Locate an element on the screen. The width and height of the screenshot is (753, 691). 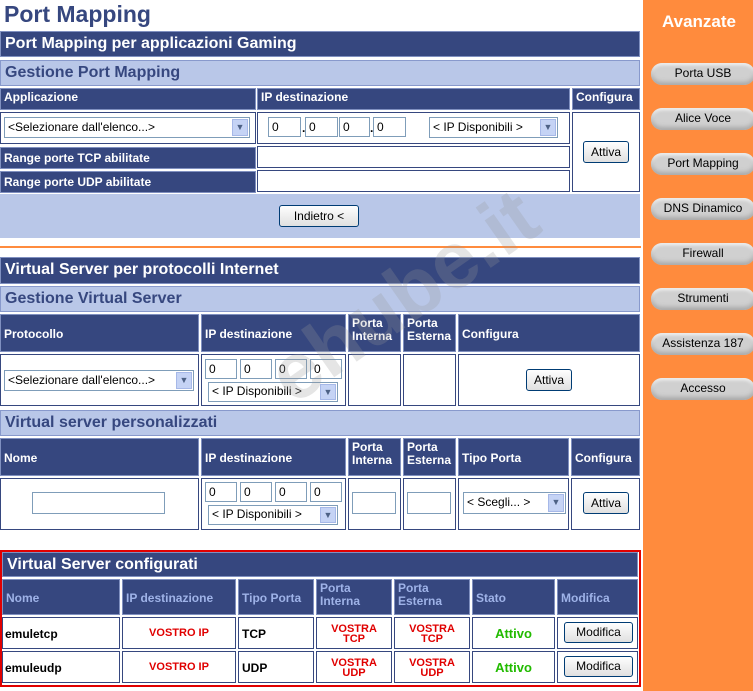
table-row-nome: emuleudp is located at coordinates (61, 667).